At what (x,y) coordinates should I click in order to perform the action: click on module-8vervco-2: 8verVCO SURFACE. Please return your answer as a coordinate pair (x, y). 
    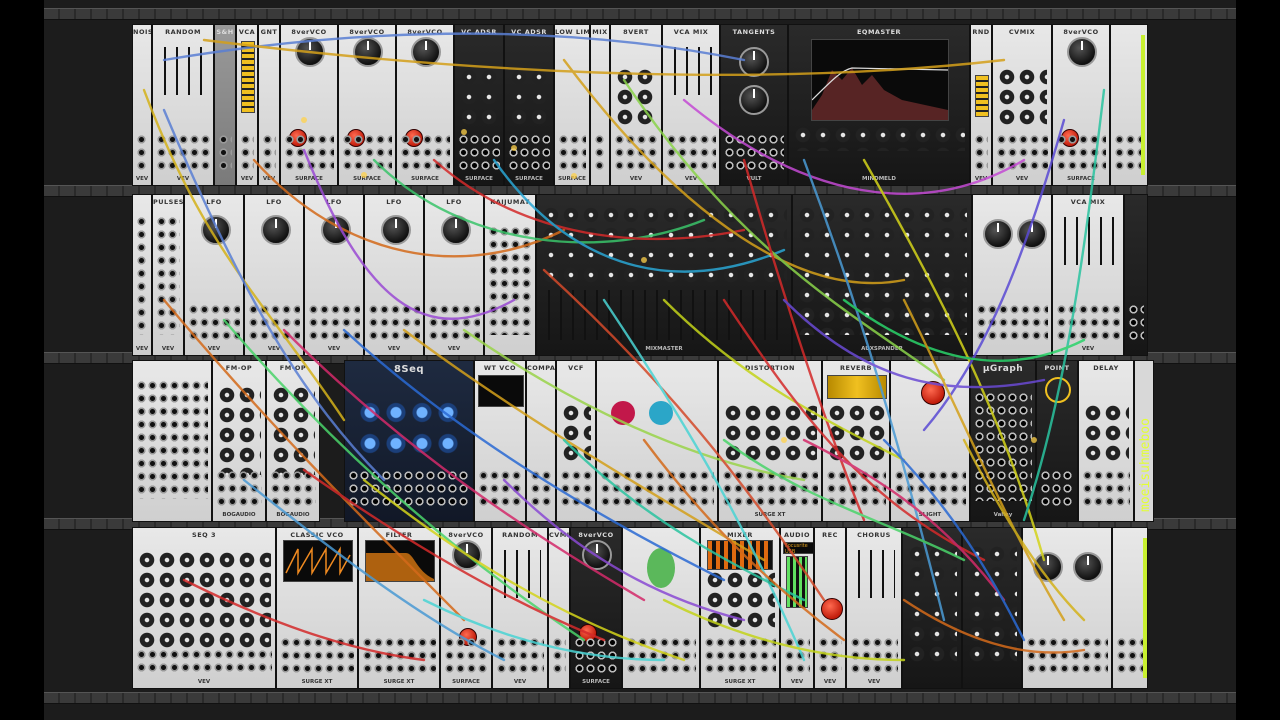
    Looking at the image, I should click on (367, 105).